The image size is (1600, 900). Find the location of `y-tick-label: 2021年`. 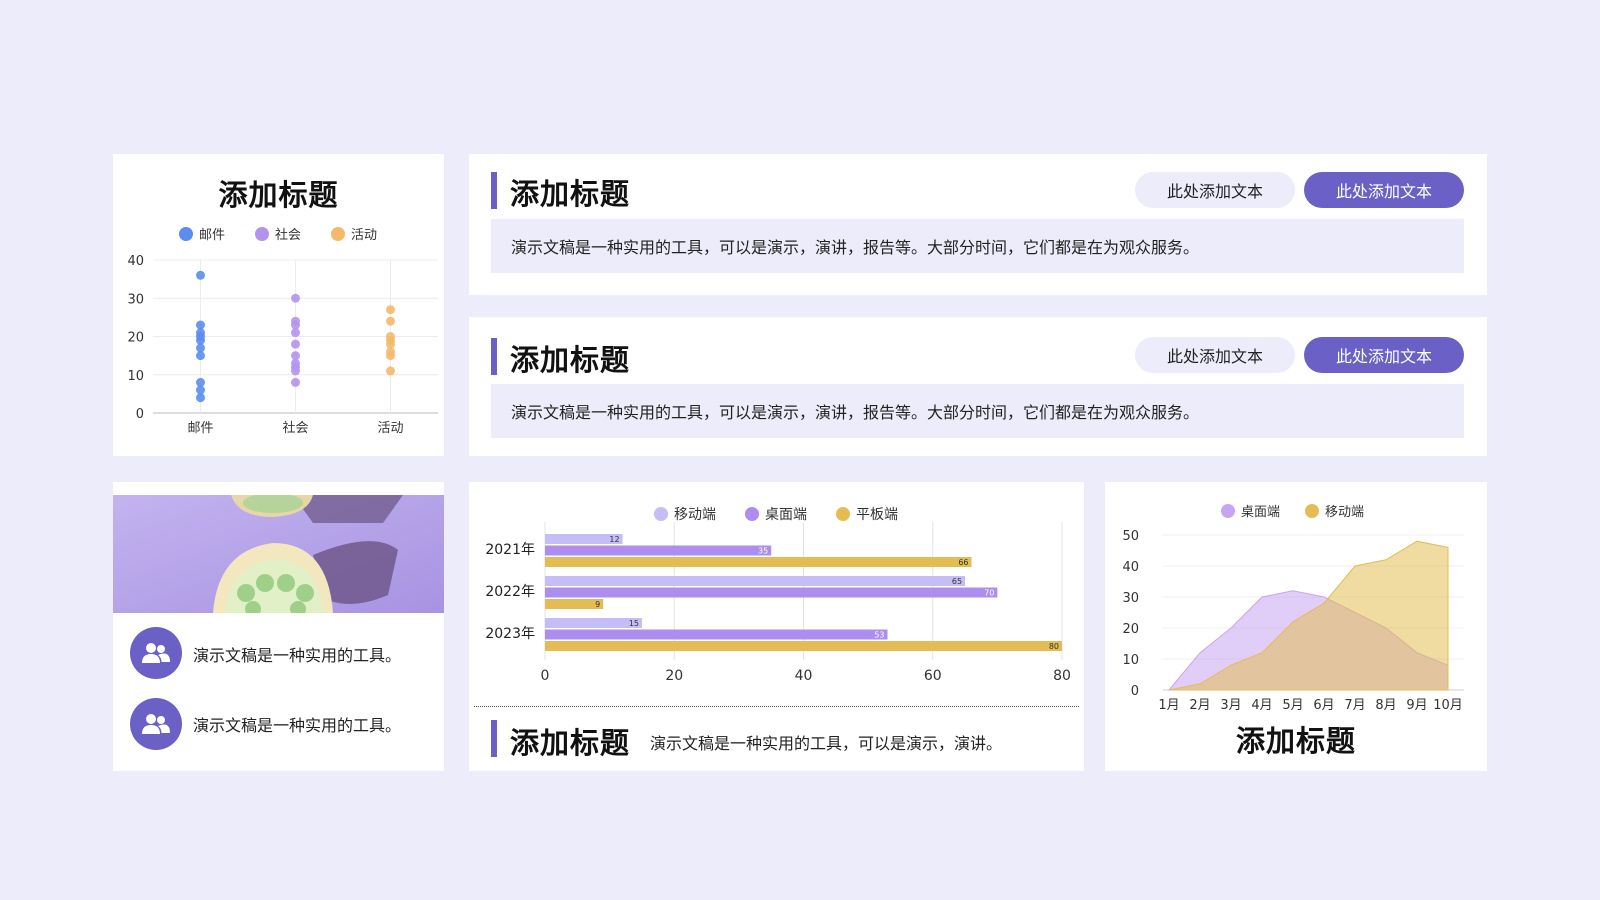

y-tick-label: 2021年 is located at coordinates (510, 550).